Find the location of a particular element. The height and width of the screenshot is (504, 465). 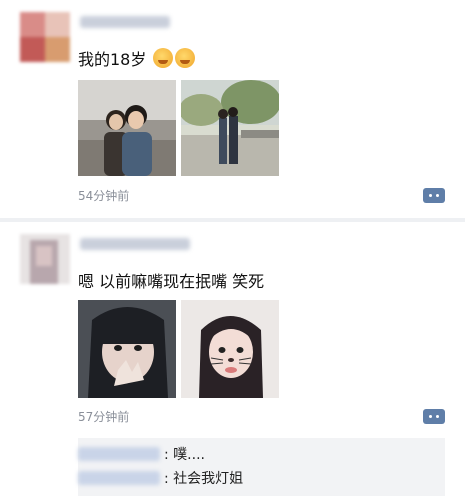

comment-text: : 社会我灯姐 is located at coordinates (204, 479).